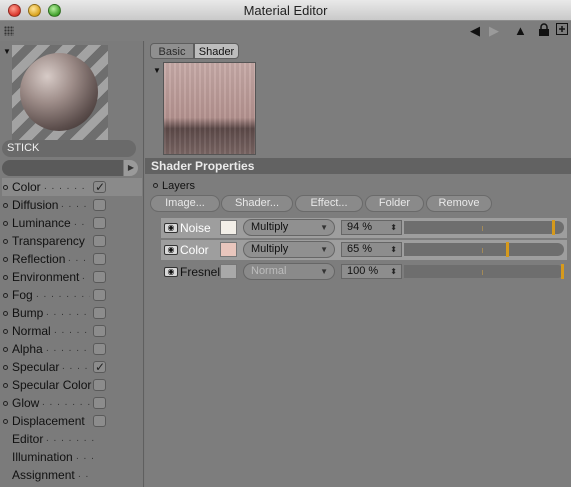 This screenshot has width=571, height=487. I want to click on shader-layer-row: ◉ Color Multiply ▼ 65 % ⬍, so click(364, 250).